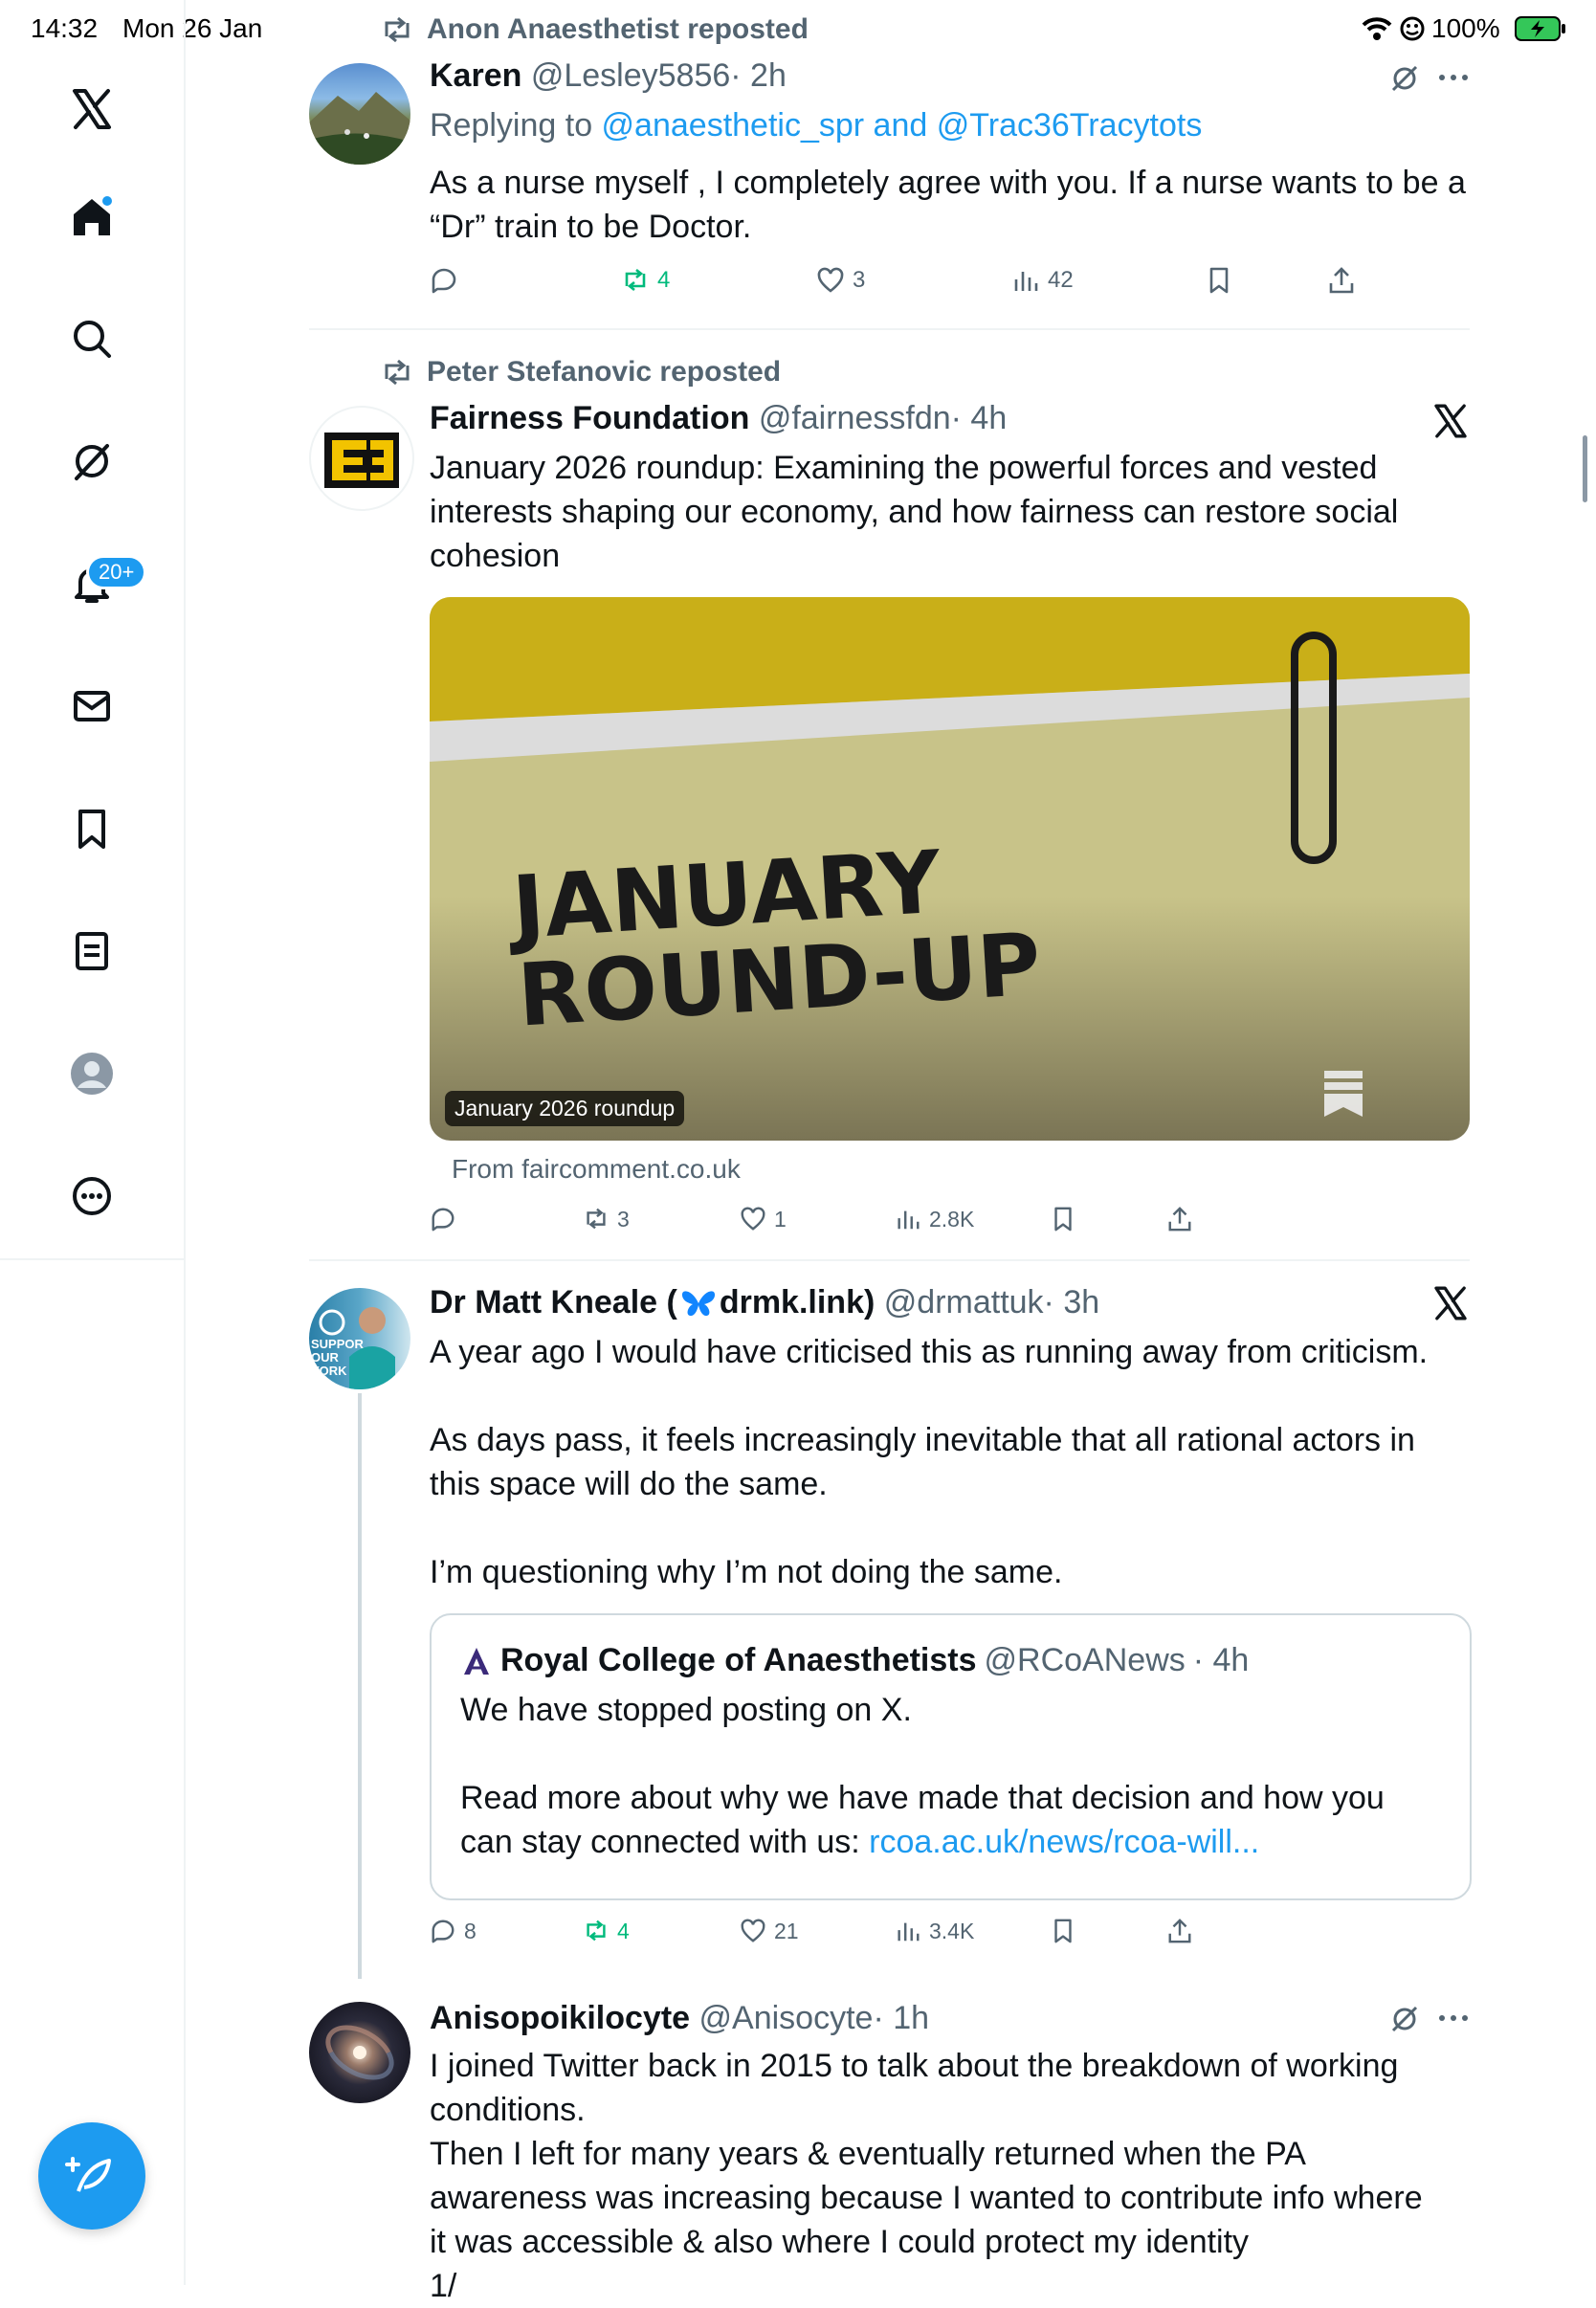 The height and width of the screenshot is (2308, 1596). What do you see at coordinates (1221, 1660) in the screenshot?
I see `quote-time: · 4h` at bounding box center [1221, 1660].